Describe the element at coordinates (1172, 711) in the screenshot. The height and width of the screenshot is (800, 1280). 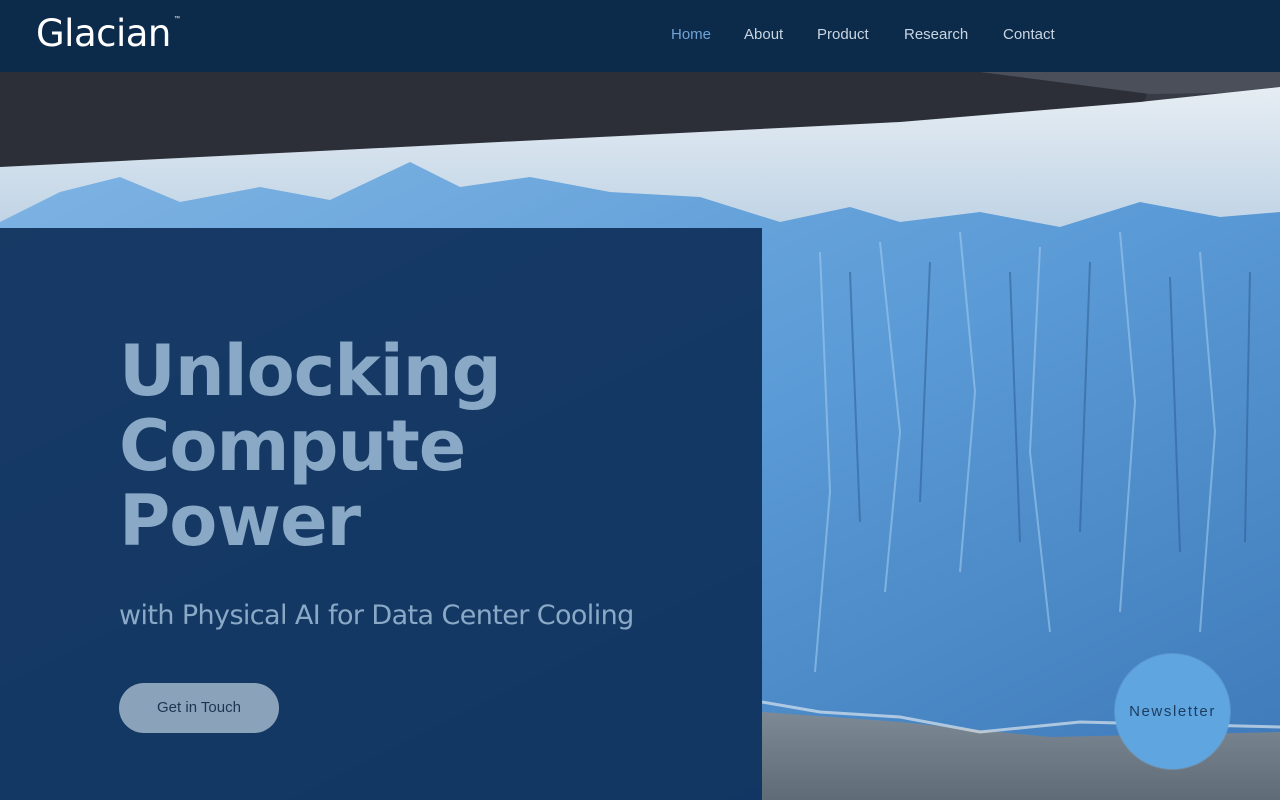
I see `newsletter-button: Newsletter` at that location.